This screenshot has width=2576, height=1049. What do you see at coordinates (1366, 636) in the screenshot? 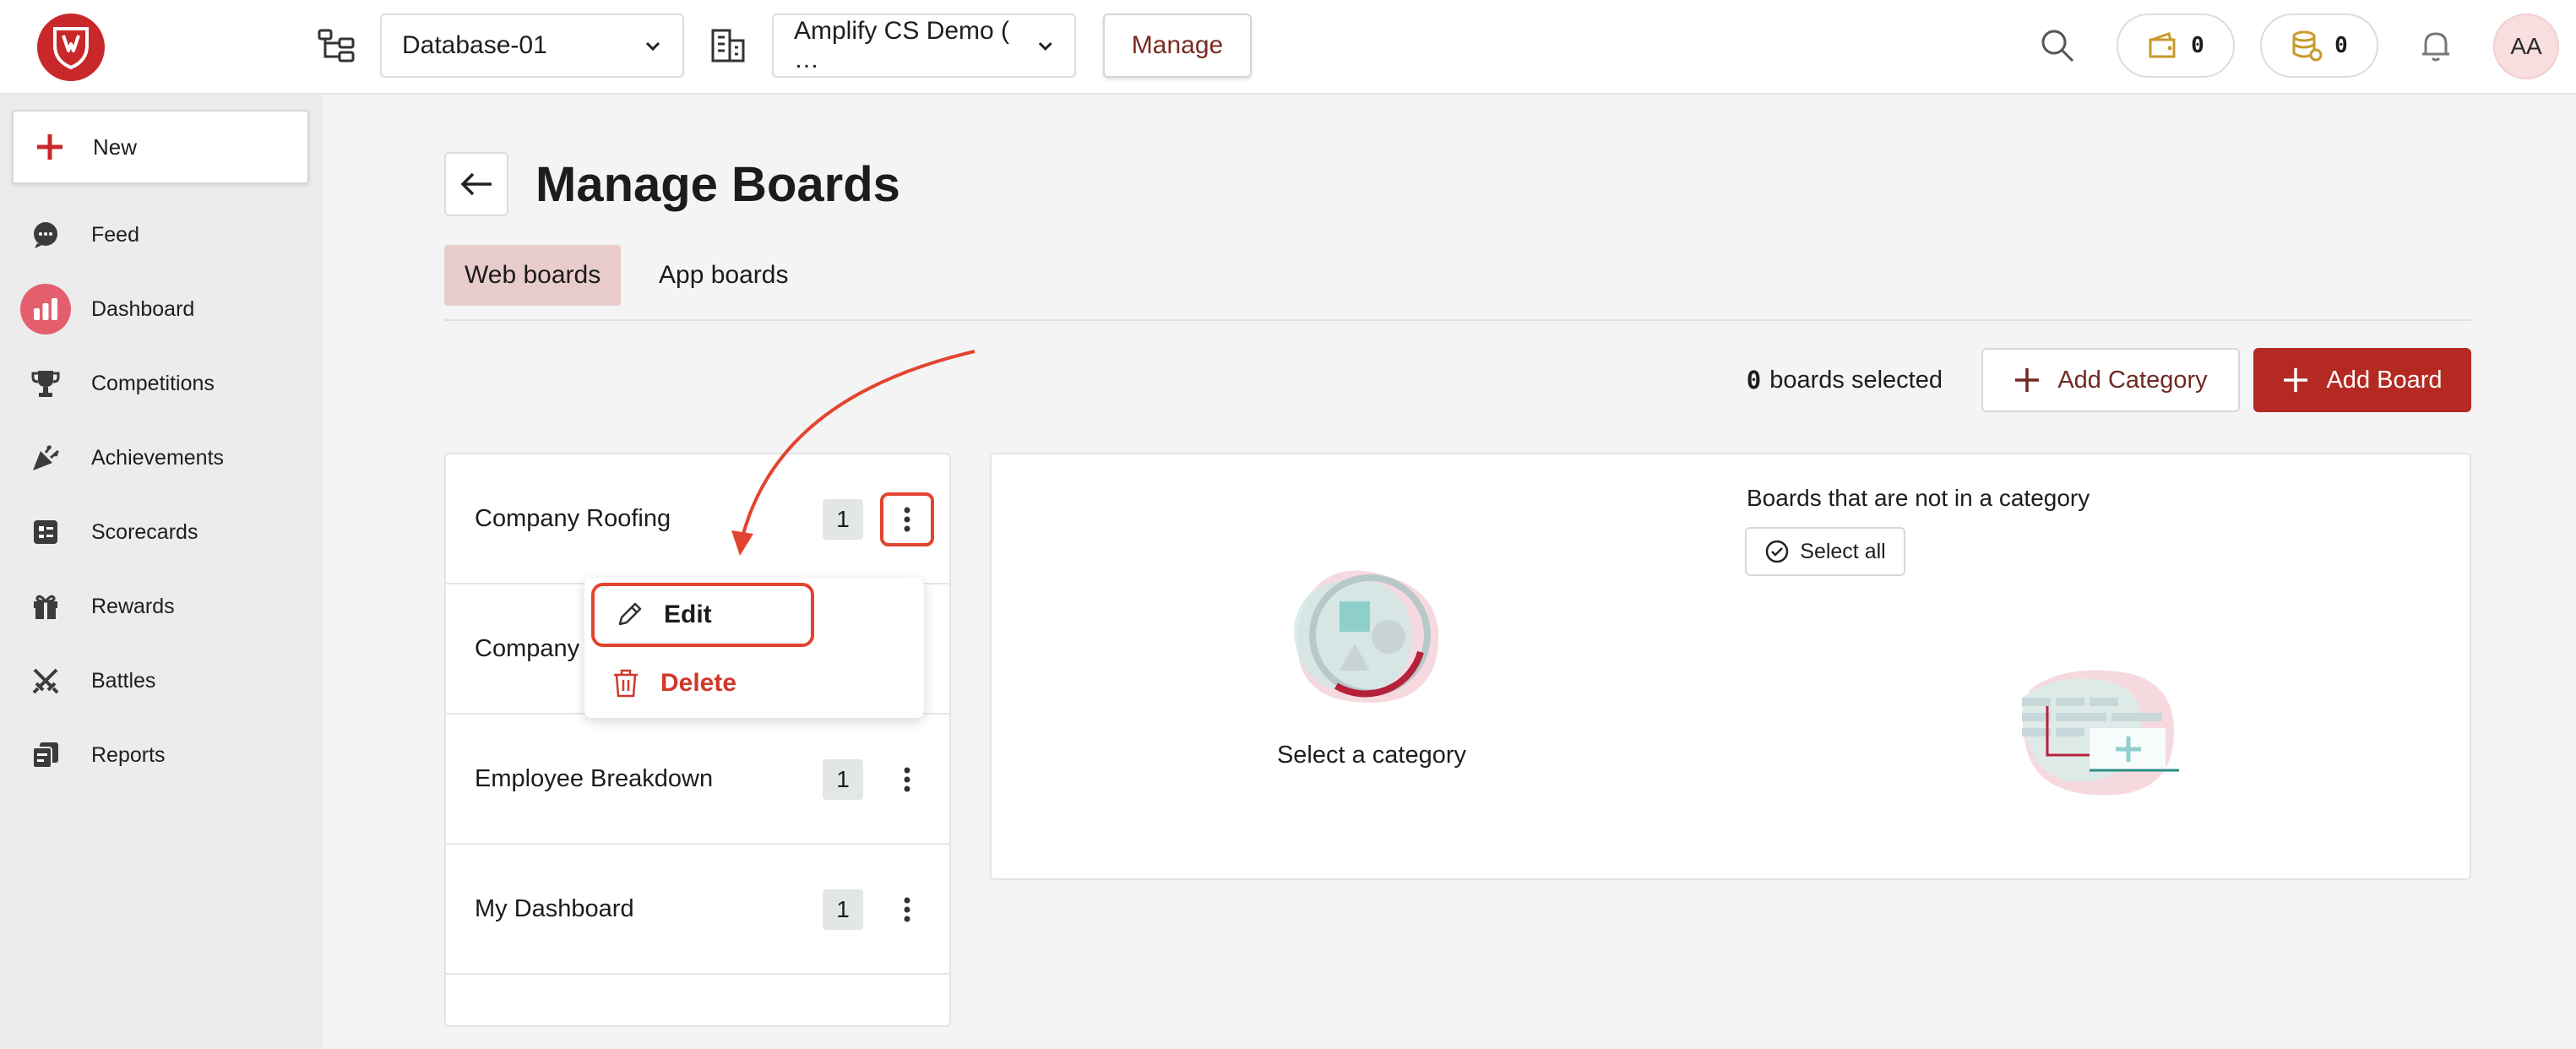
I see `select-category-illustration` at bounding box center [1366, 636].